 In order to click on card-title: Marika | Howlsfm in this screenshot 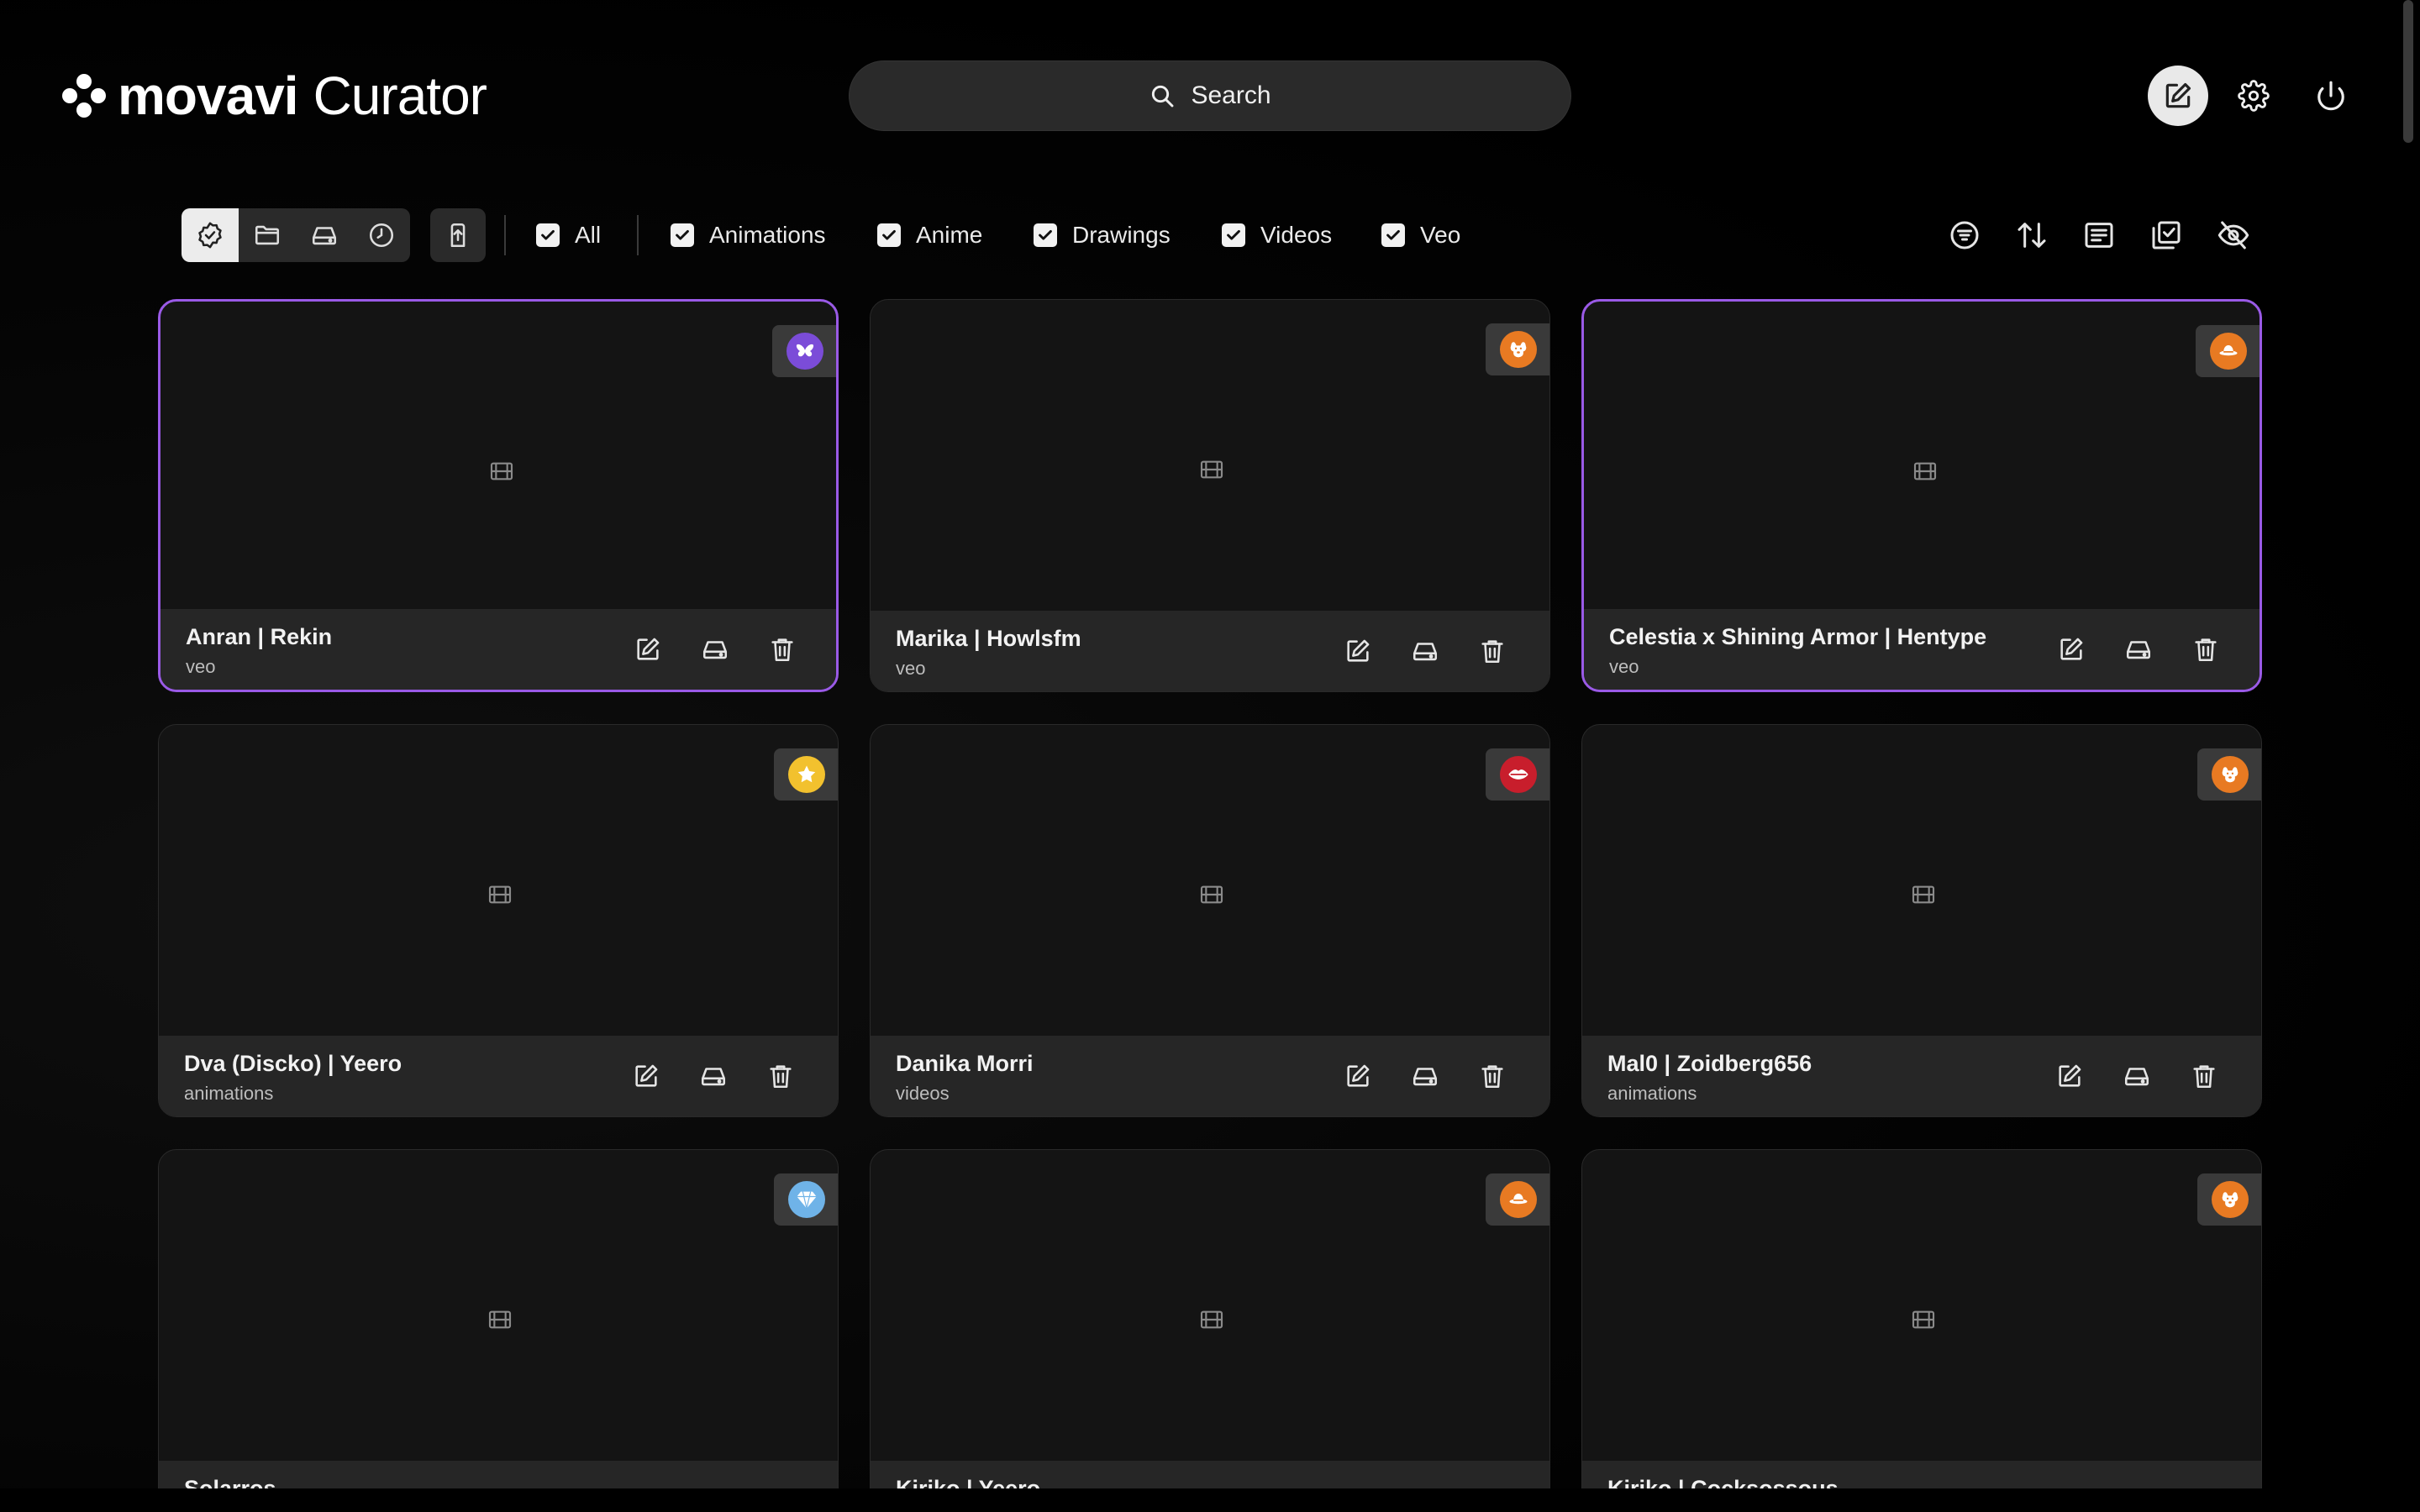, I will do `click(989, 639)`.